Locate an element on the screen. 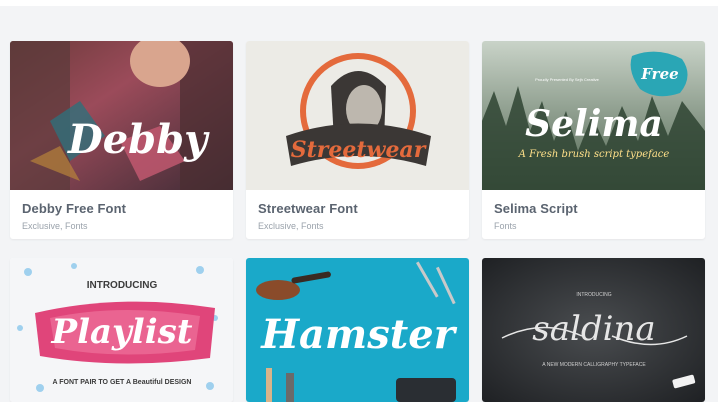 The width and height of the screenshot is (718, 402). top-bar is located at coordinates (359, 3).